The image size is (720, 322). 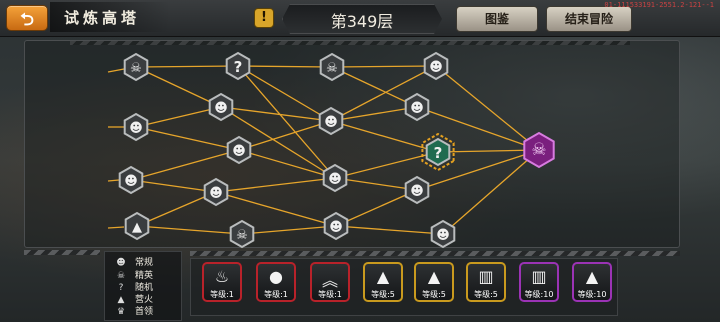 I want to click on skill-slot: ▲ 等级:10, so click(x=592, y=282).